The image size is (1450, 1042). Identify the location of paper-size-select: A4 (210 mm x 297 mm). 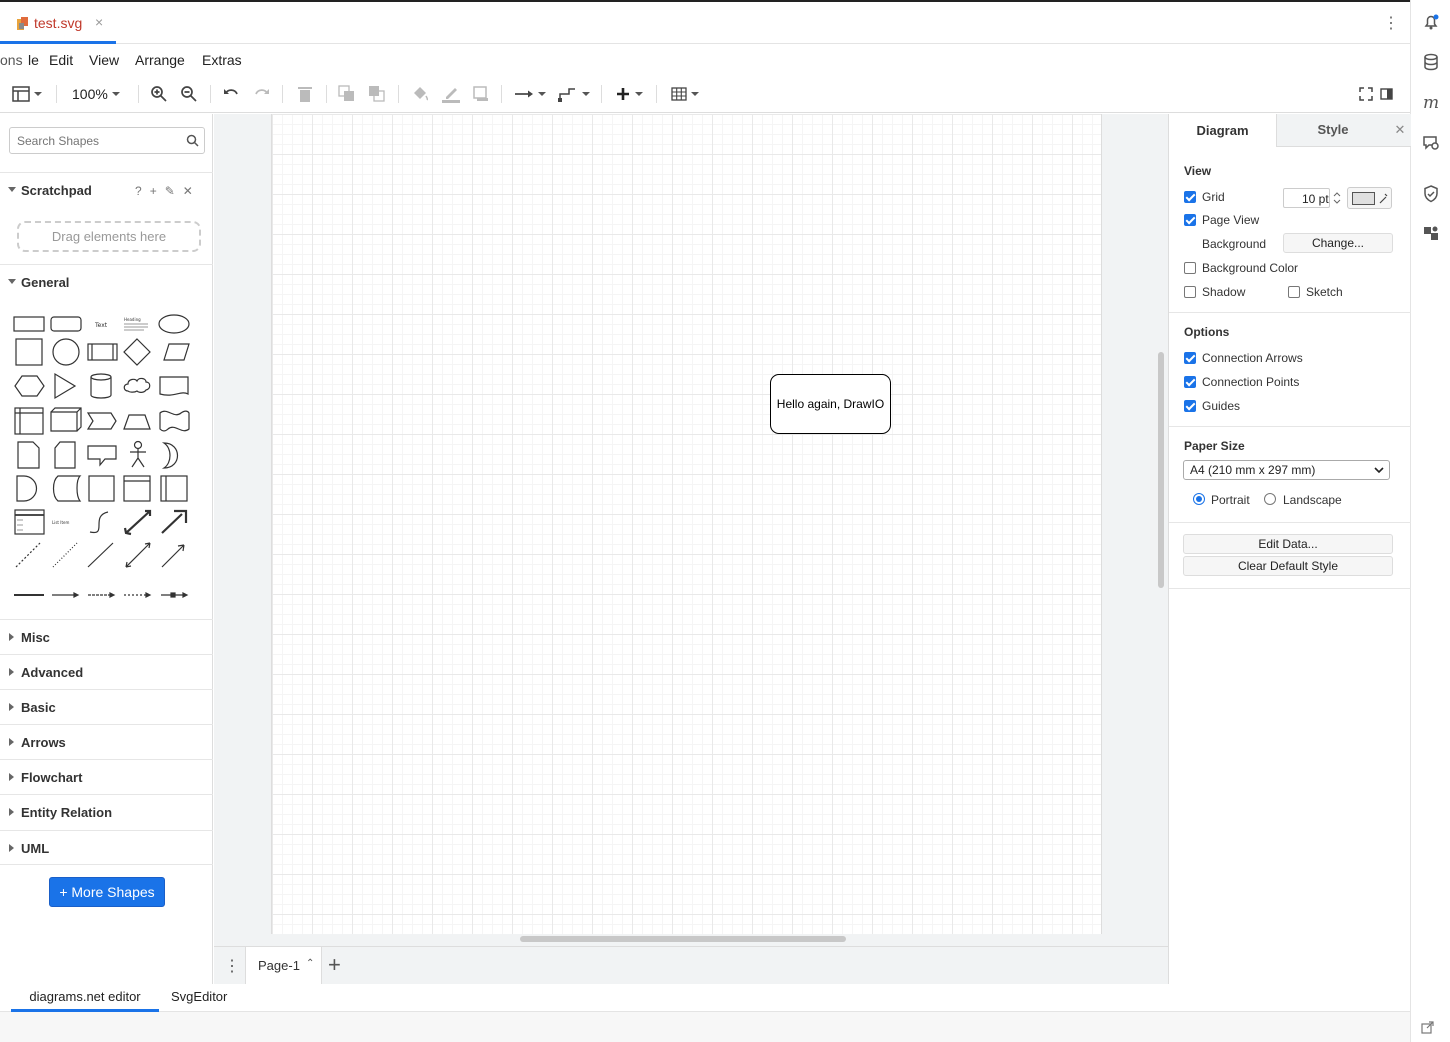
(1286, 470).